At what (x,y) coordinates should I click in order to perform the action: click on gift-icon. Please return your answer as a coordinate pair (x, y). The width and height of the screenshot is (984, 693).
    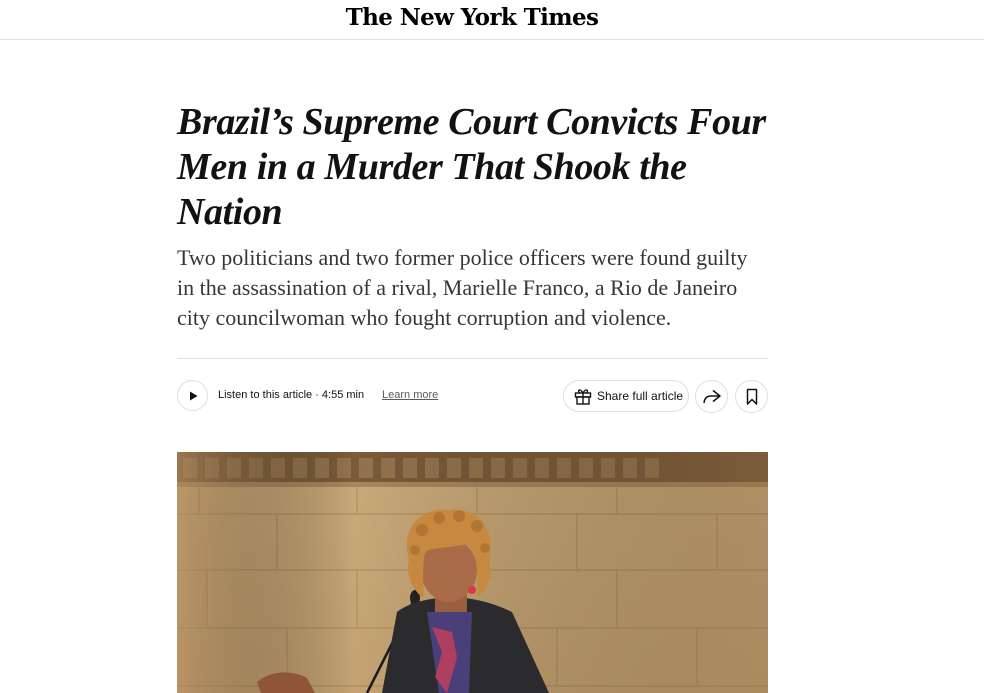
    Looking at the image, I should click on (583, 396).